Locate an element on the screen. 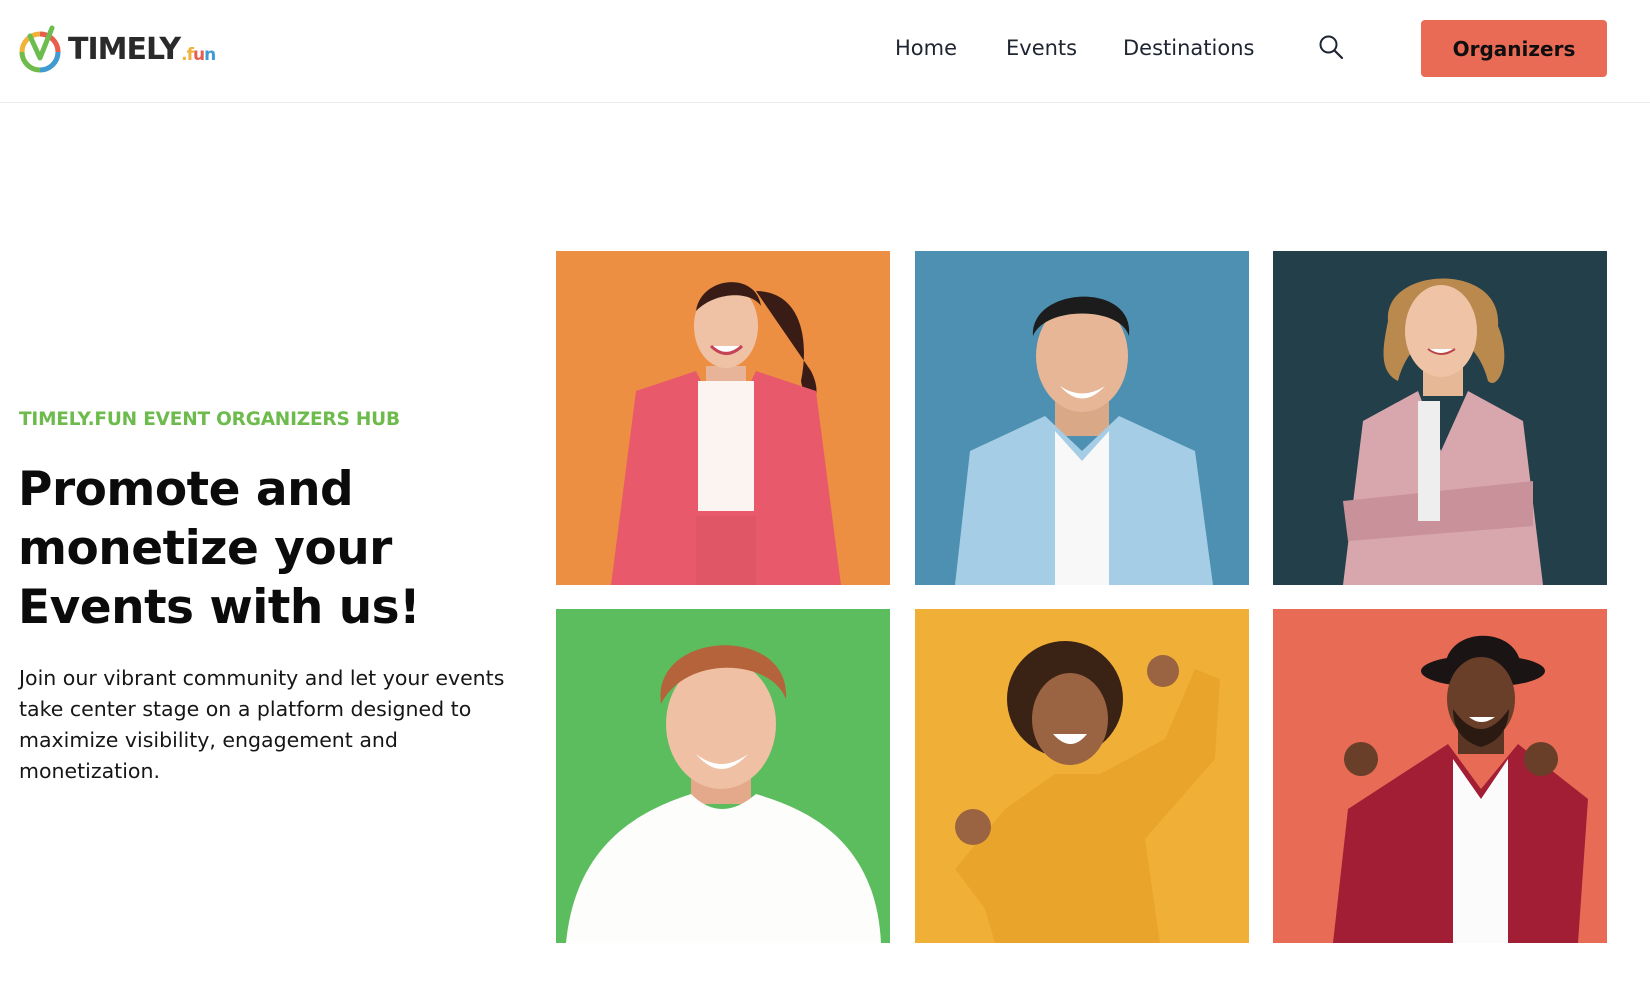 This screenshot has width=1650, height=997. search-icon is located at coordinates (1331, 47).